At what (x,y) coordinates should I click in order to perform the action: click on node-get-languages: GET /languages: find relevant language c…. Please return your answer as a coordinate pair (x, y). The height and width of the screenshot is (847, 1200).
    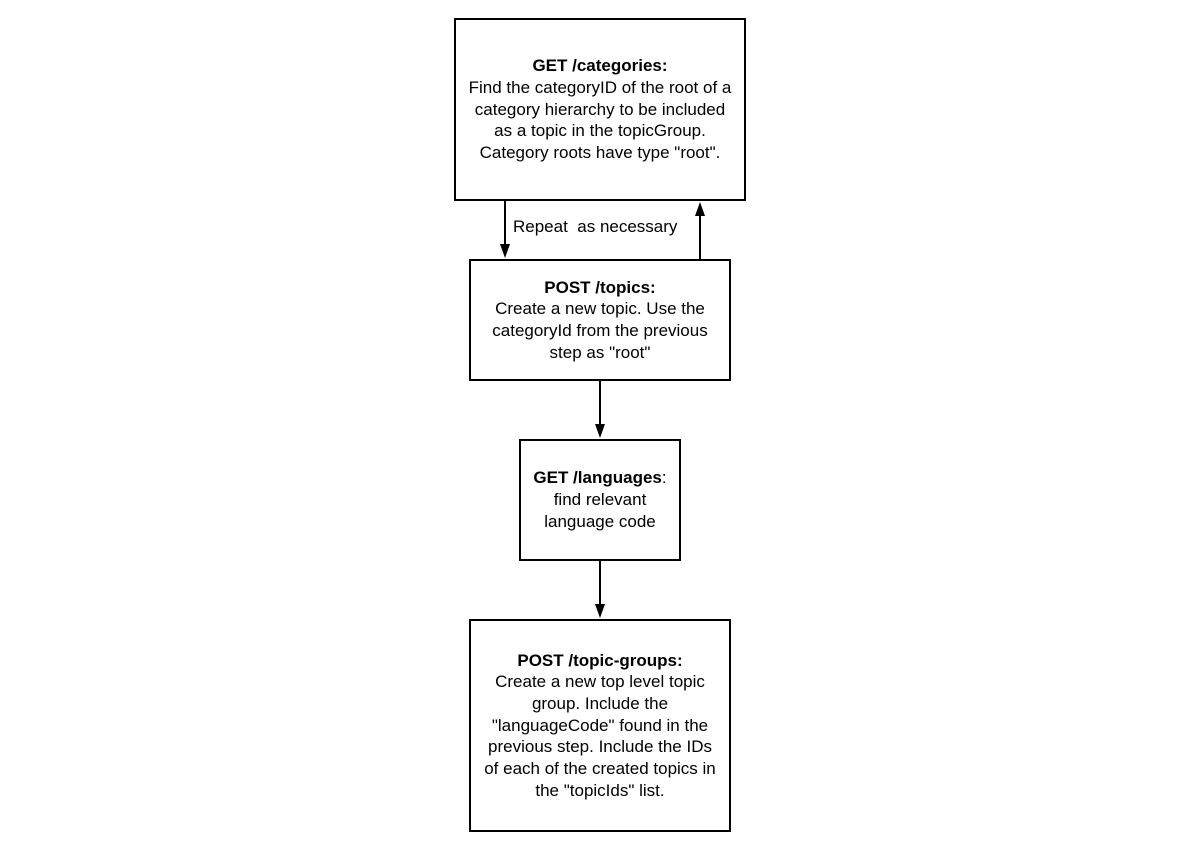
    Looking at the image, I should click on (600, 500).